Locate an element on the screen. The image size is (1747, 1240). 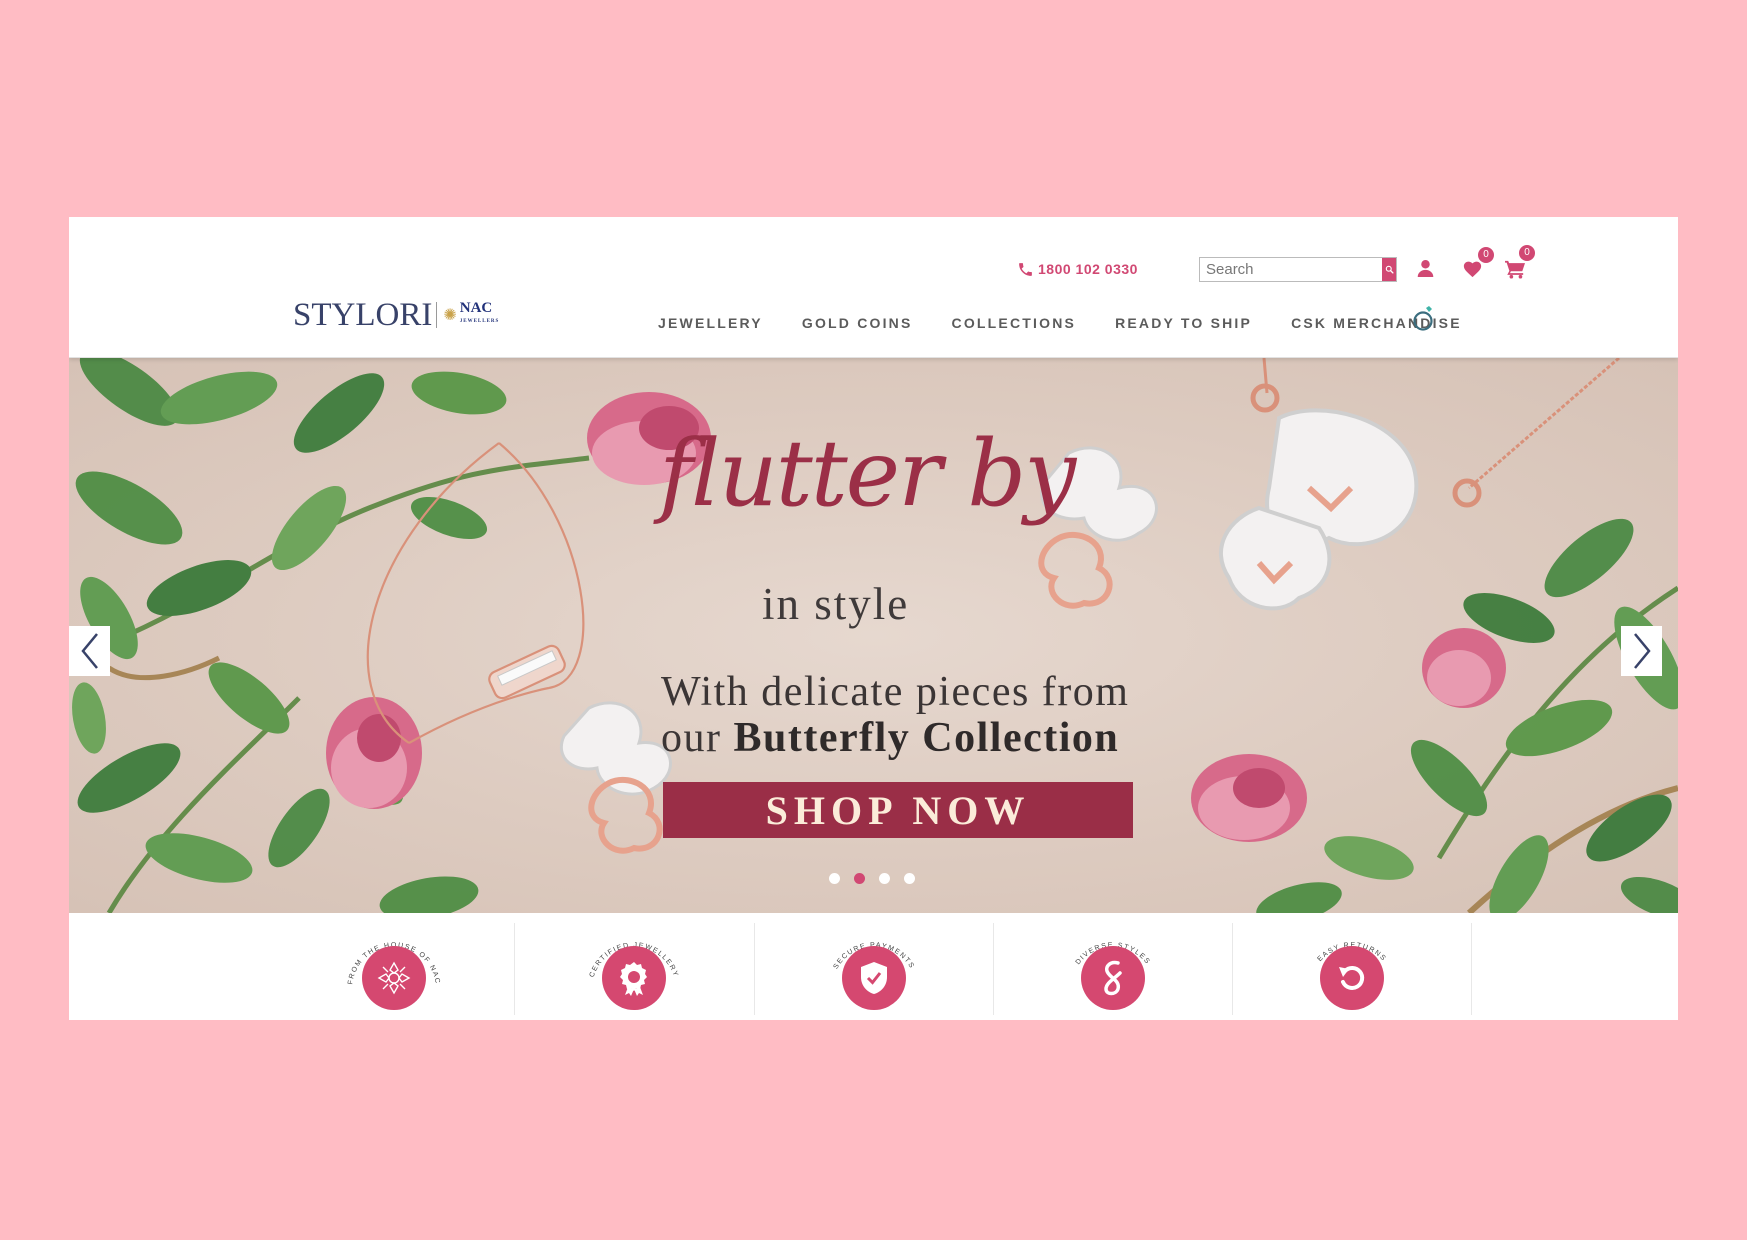
chevron-left-icon is located at coordinates (89, 651).